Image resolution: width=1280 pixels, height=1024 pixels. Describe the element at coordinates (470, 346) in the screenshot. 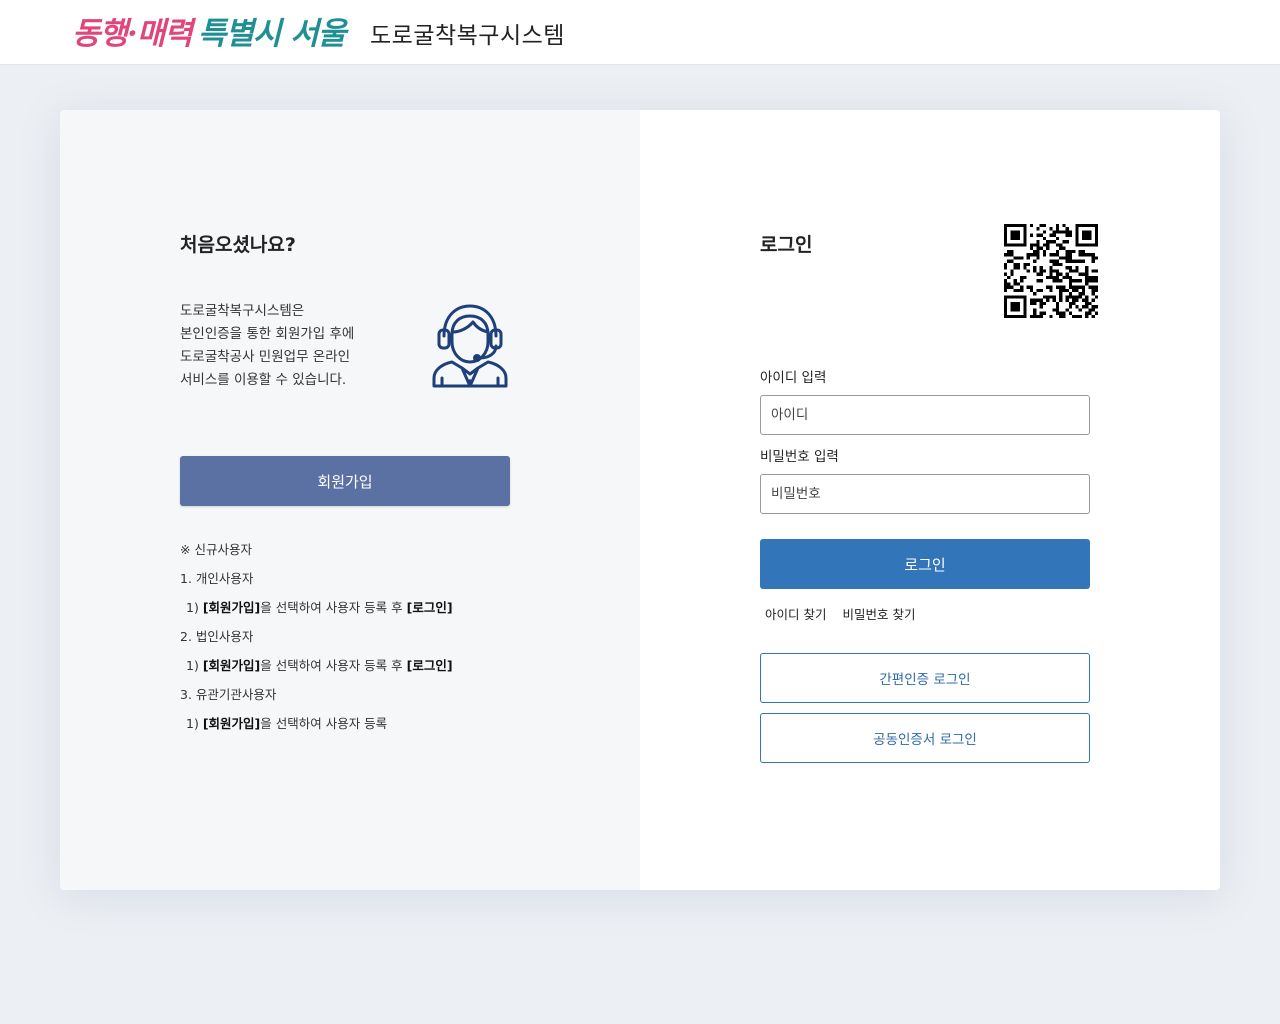

I see `customer-service-agent-icon` at that location.